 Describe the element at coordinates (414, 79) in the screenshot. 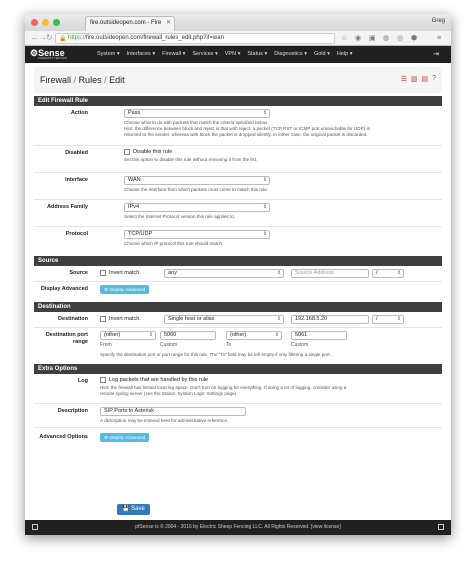

I see `chart-icon: ▥` at that location.